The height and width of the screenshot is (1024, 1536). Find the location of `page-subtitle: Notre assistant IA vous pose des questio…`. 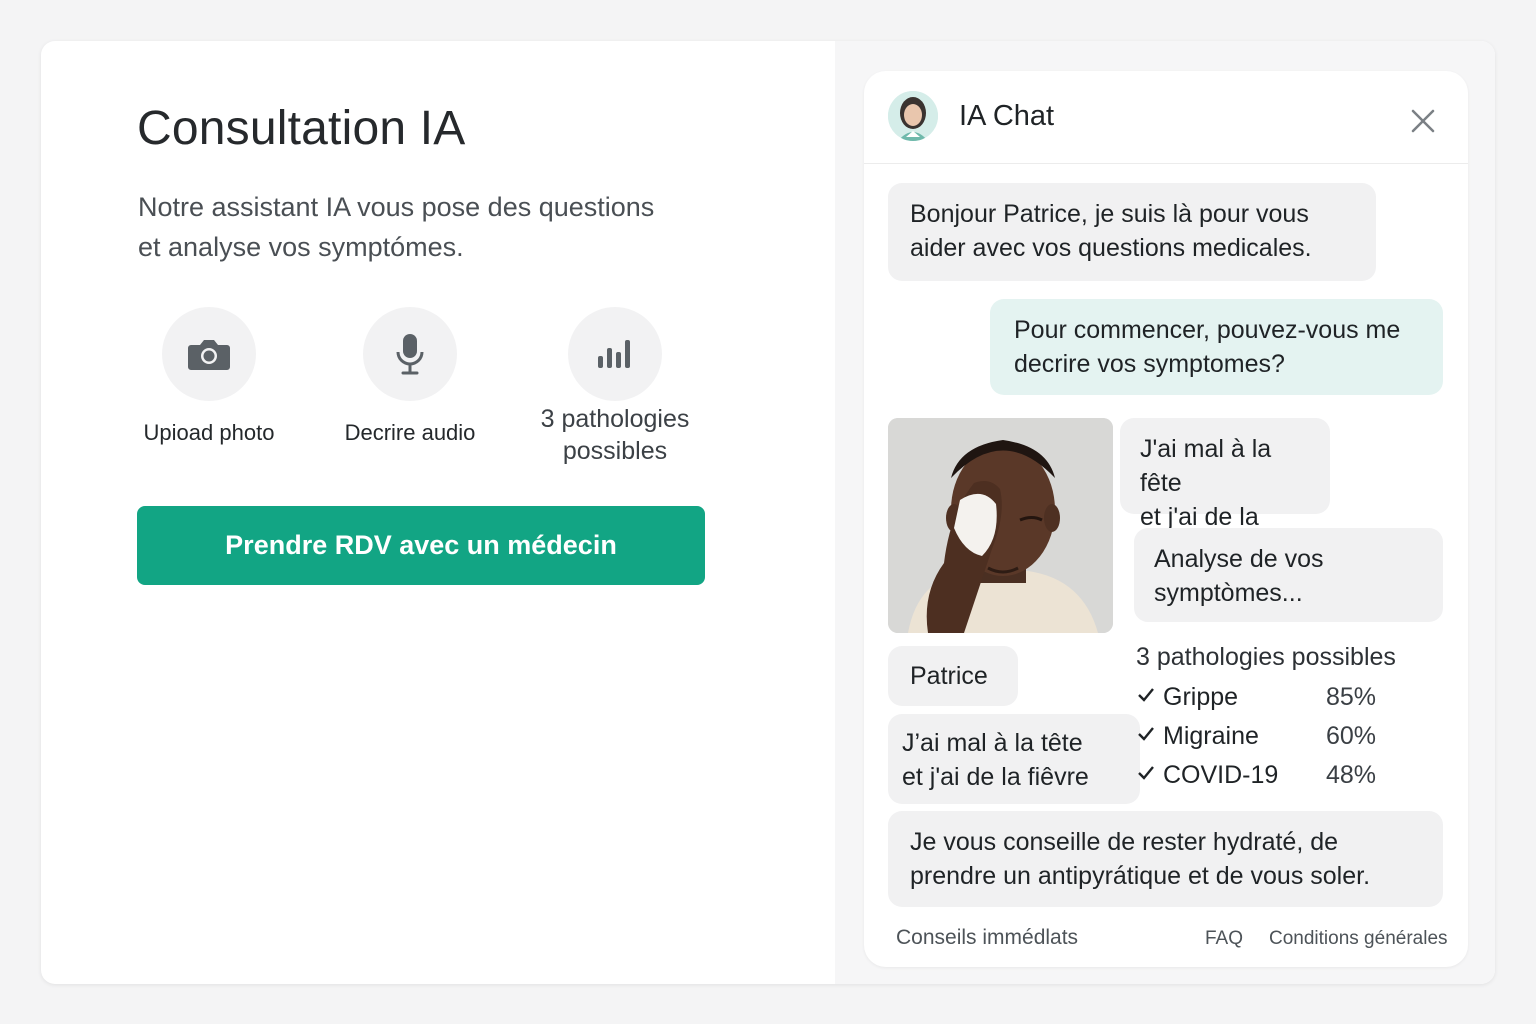

page-subtitle: Notre assistant IA vous pose des questio… is located at coordinates (418, 227).